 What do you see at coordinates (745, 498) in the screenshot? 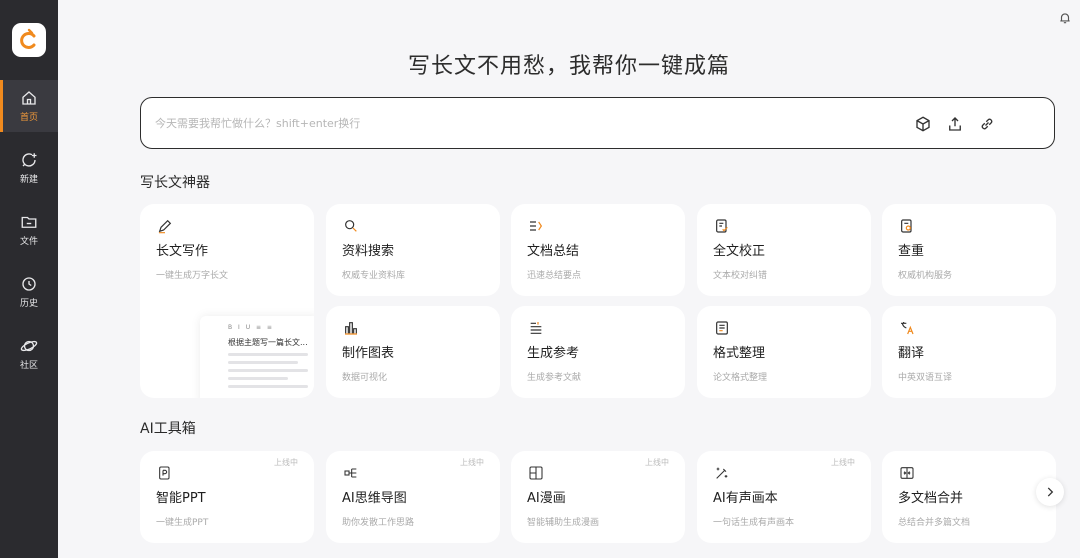
I see `card-title: AI有声画本` at bounding box center [745, 498].